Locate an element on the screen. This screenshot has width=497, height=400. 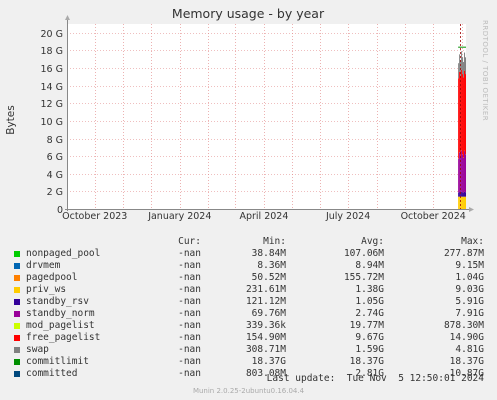
legend-avg: 155.72M is located at coordinates (363, 277).